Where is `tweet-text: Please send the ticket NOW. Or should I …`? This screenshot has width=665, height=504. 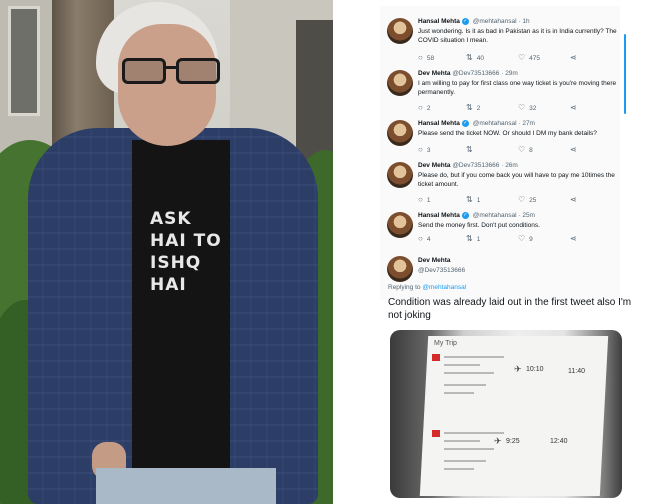 tweet-text: Please send the ticket NOW. Or should I … is located at coordinates (507, 133).